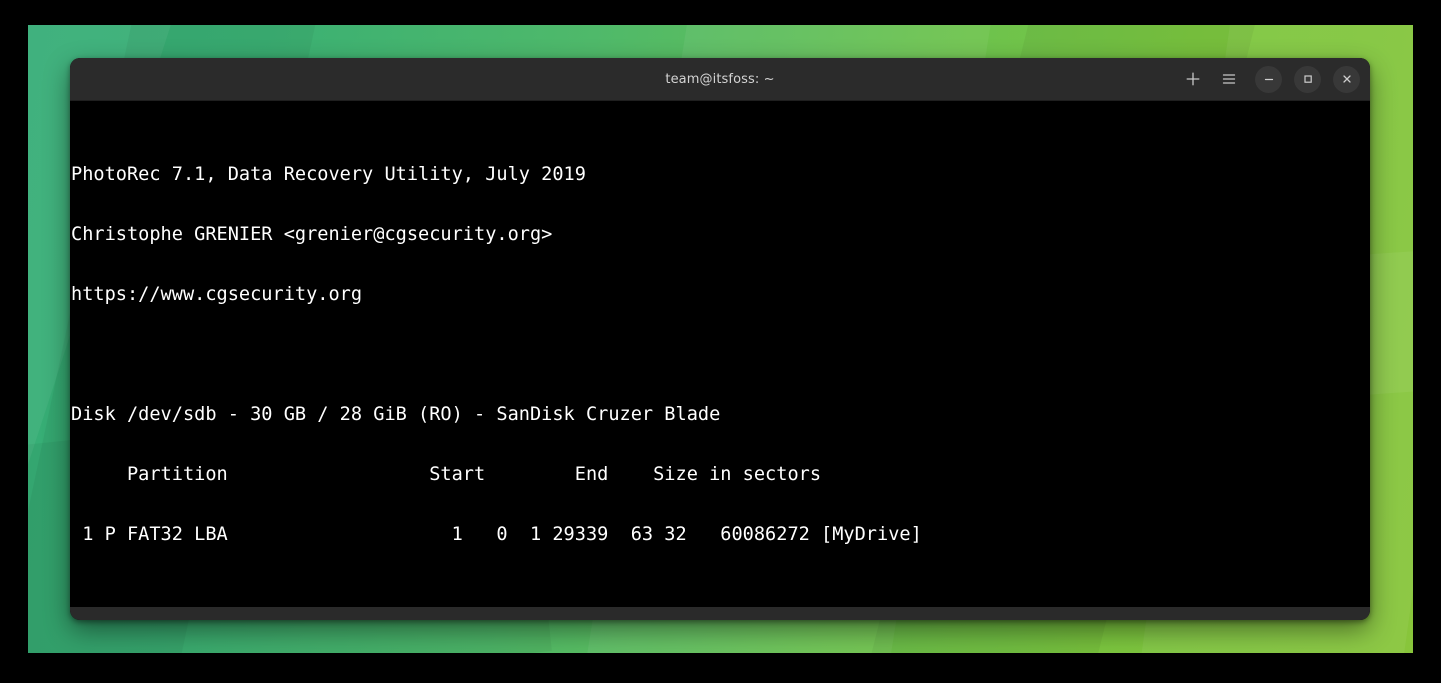  I want to click on maximize-icon, so click(1308, 79).